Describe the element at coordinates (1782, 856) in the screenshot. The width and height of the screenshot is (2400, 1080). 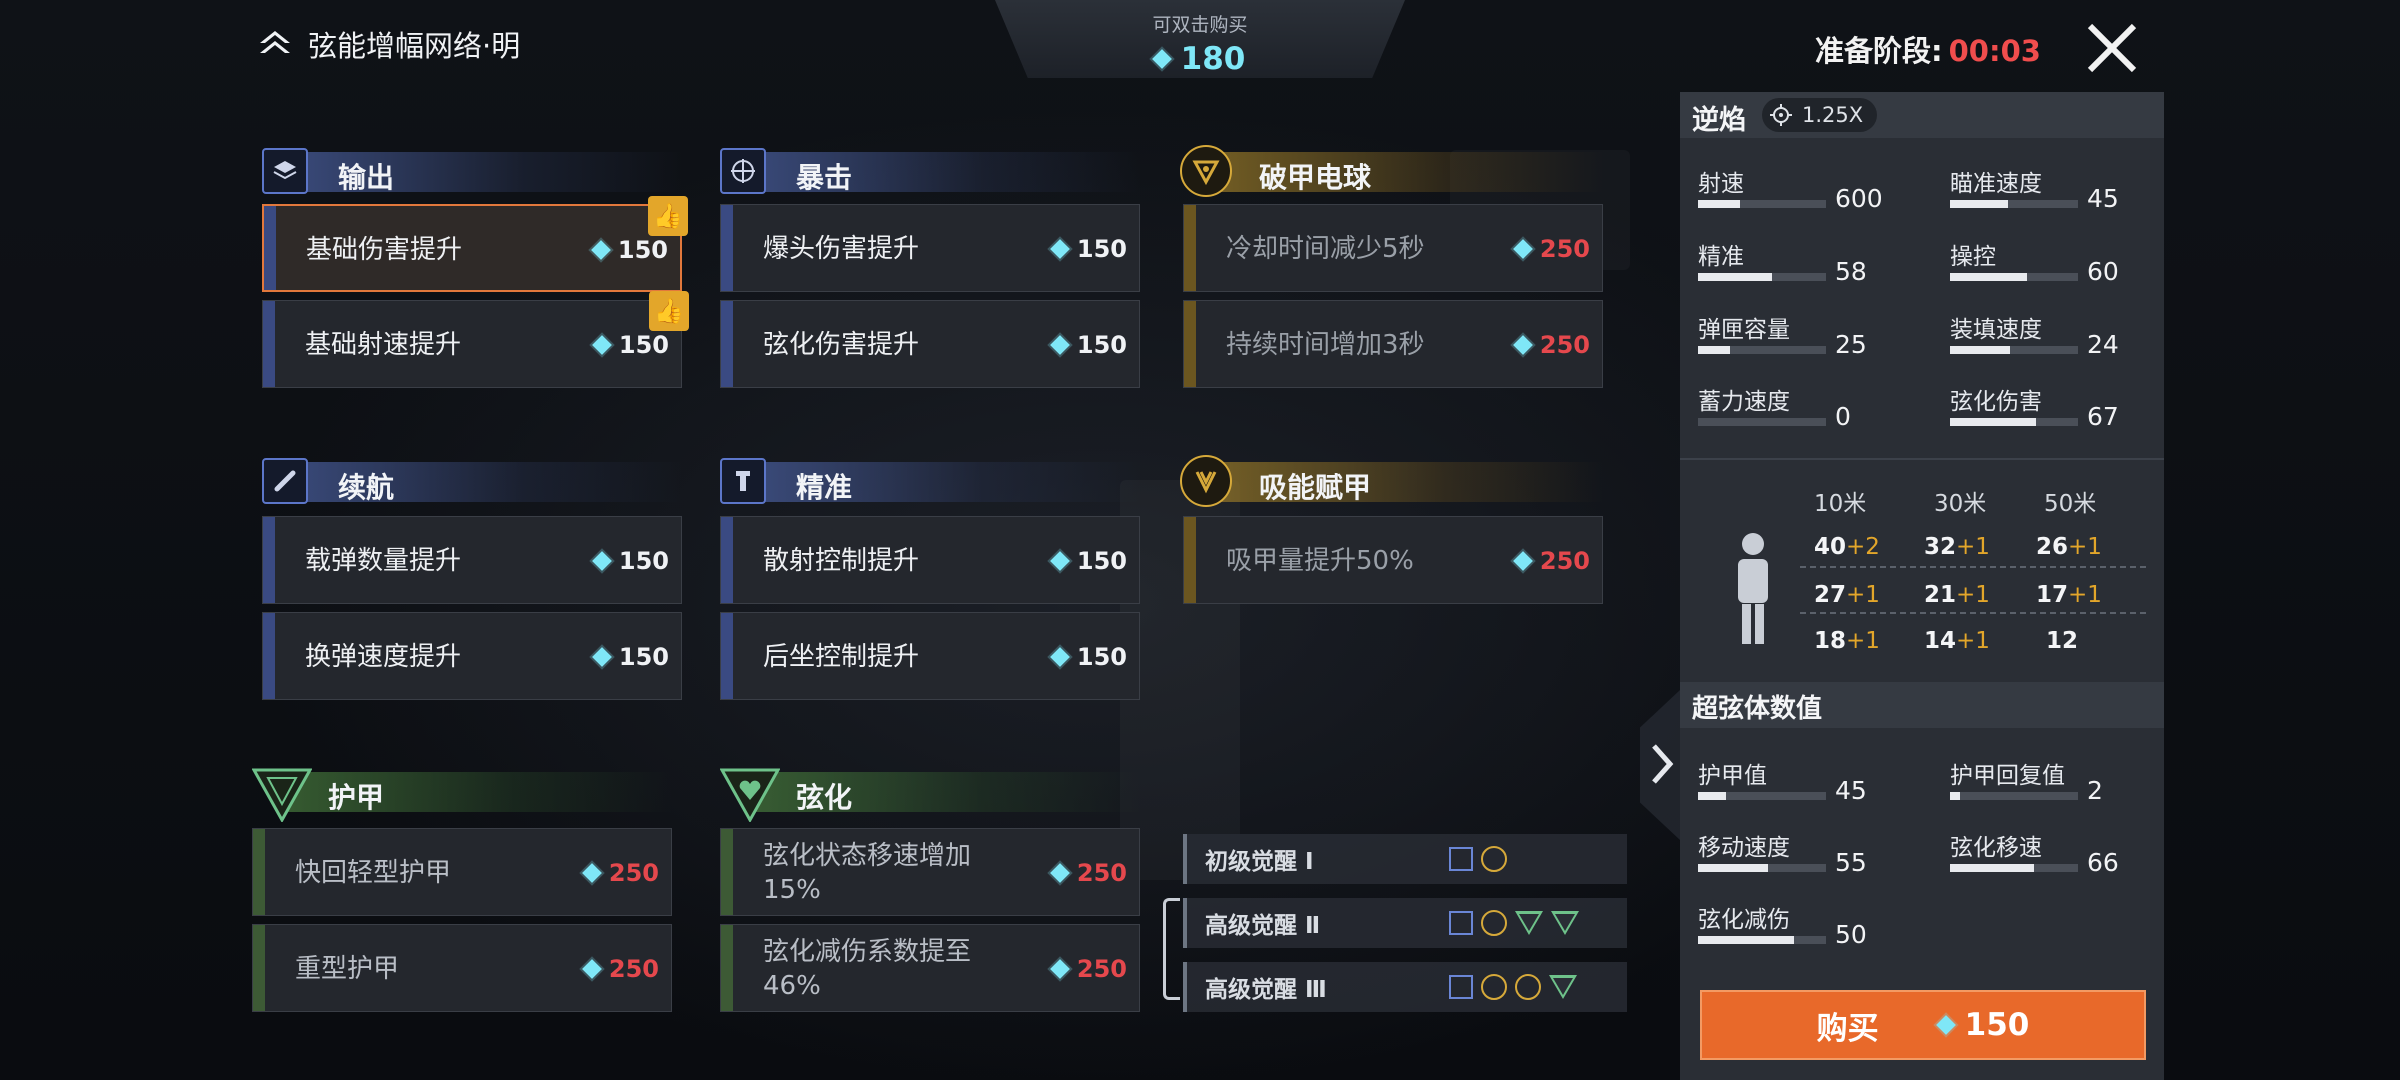
I see `stat-move-speed: 移动速度 55` at that location.